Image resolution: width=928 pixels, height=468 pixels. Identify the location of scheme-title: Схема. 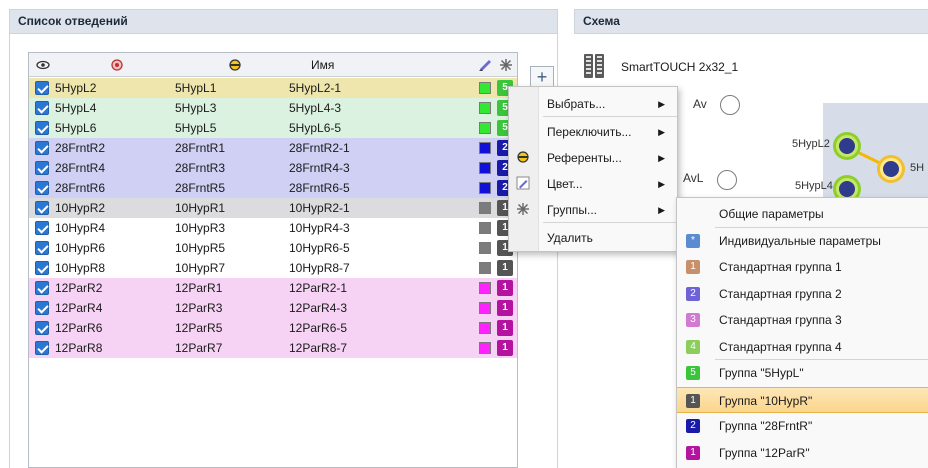
(751, 21).